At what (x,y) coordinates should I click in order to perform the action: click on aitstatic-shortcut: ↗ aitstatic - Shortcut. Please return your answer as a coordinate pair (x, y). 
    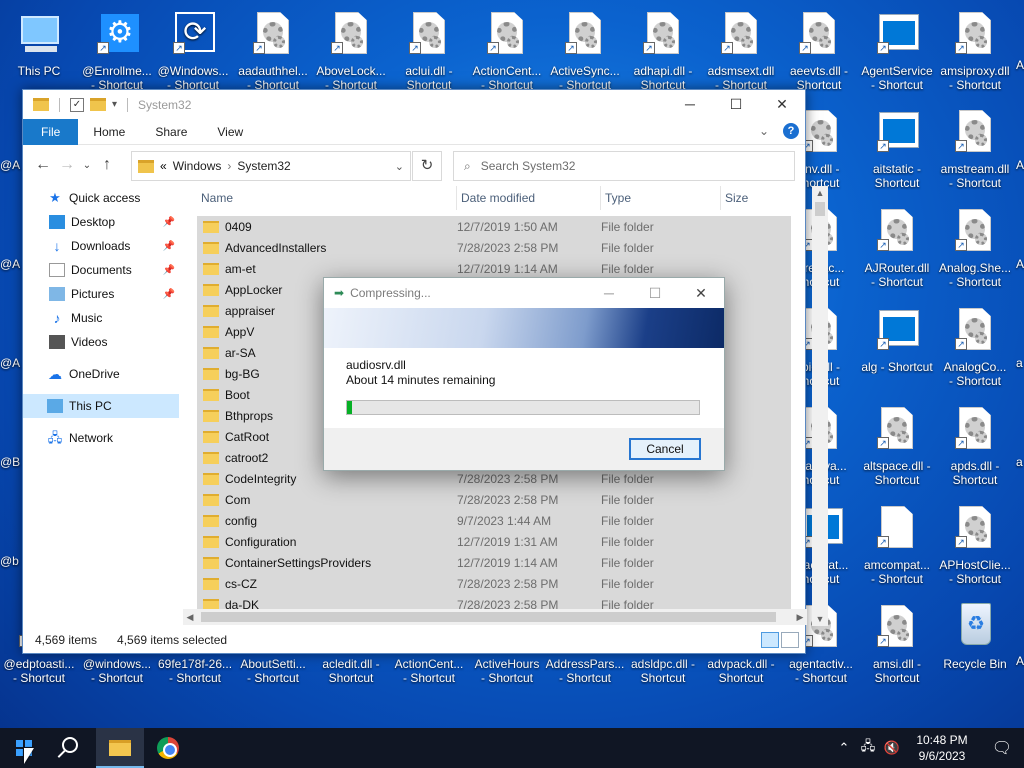
    Looking at the image, I should click on (897, 149).